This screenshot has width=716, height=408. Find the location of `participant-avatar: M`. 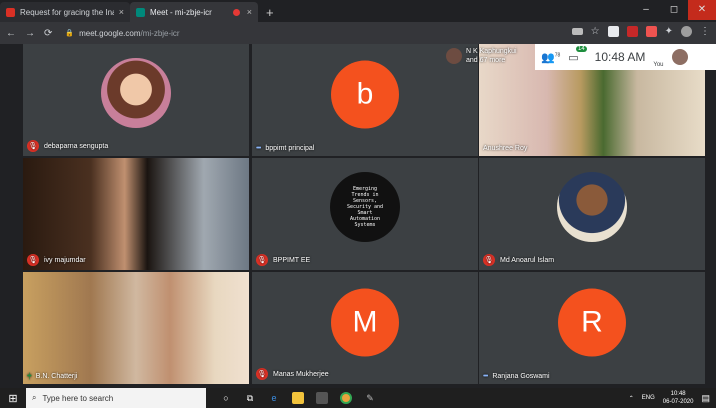

participant-avatar: M is located at coordinates (365, 322).